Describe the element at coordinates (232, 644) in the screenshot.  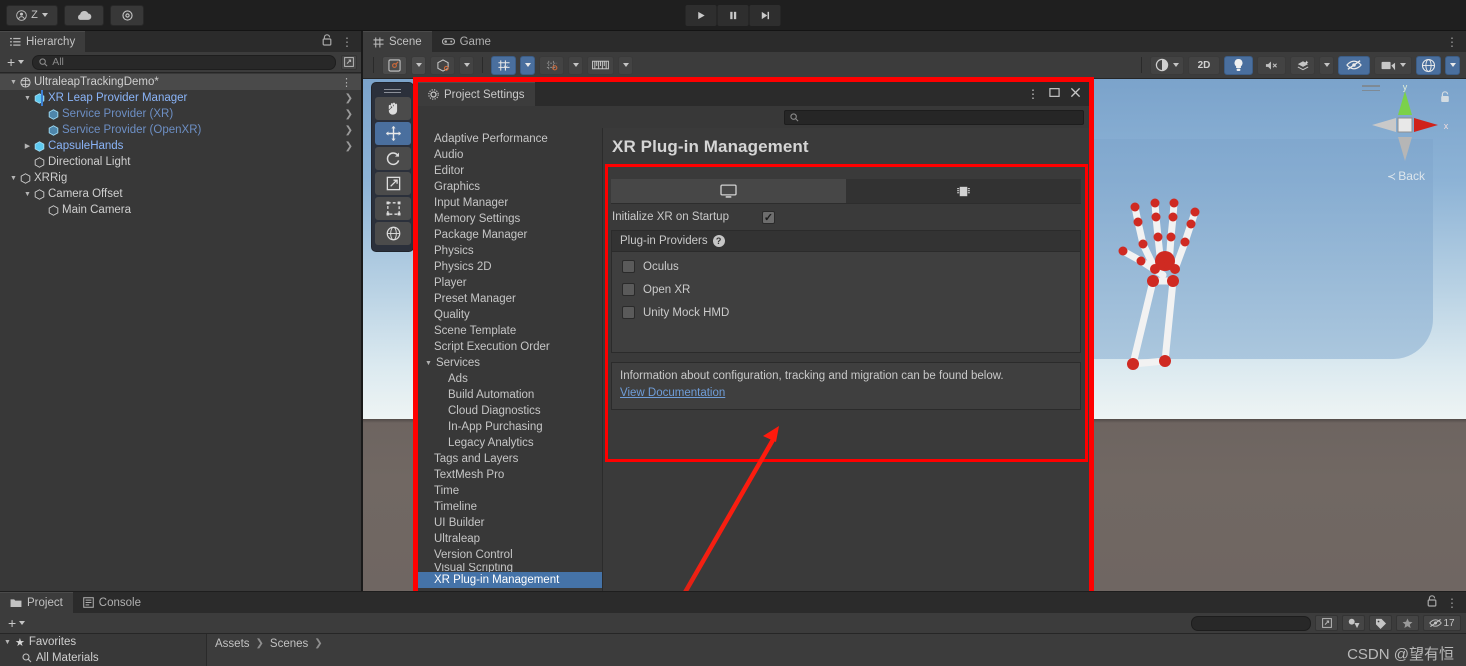
I see `breadcrumb-assets: Assets` at that location.